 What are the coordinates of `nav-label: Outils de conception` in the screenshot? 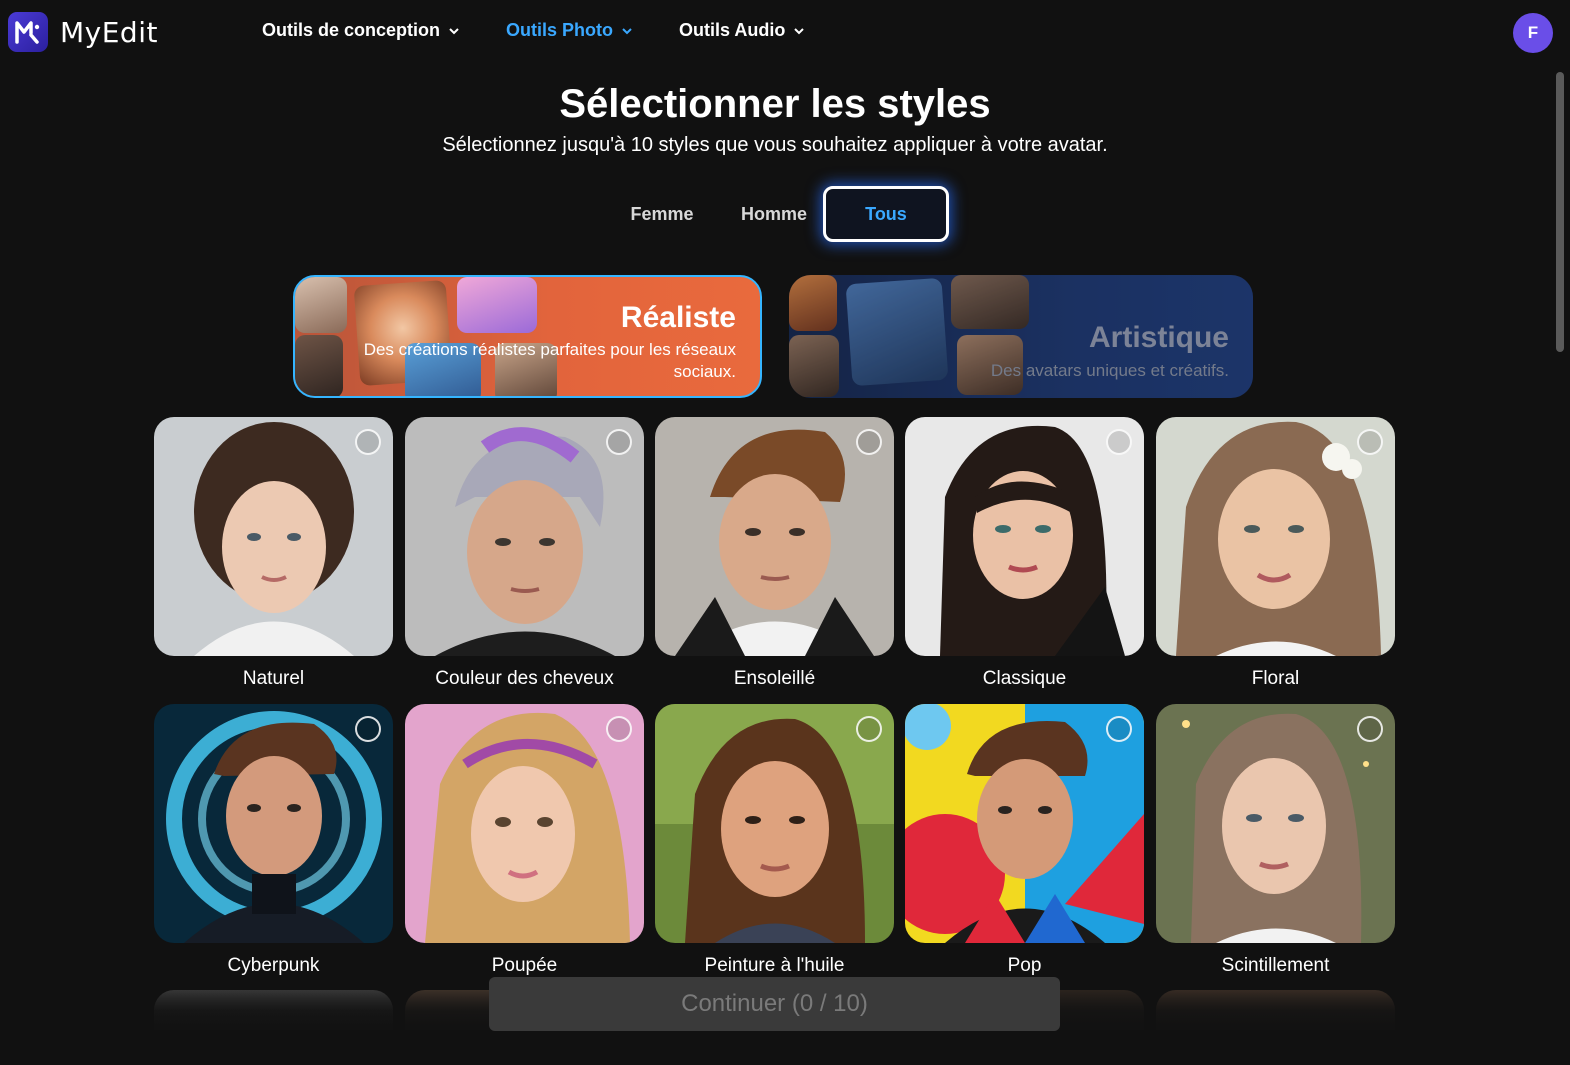 It's located at (351, 30).